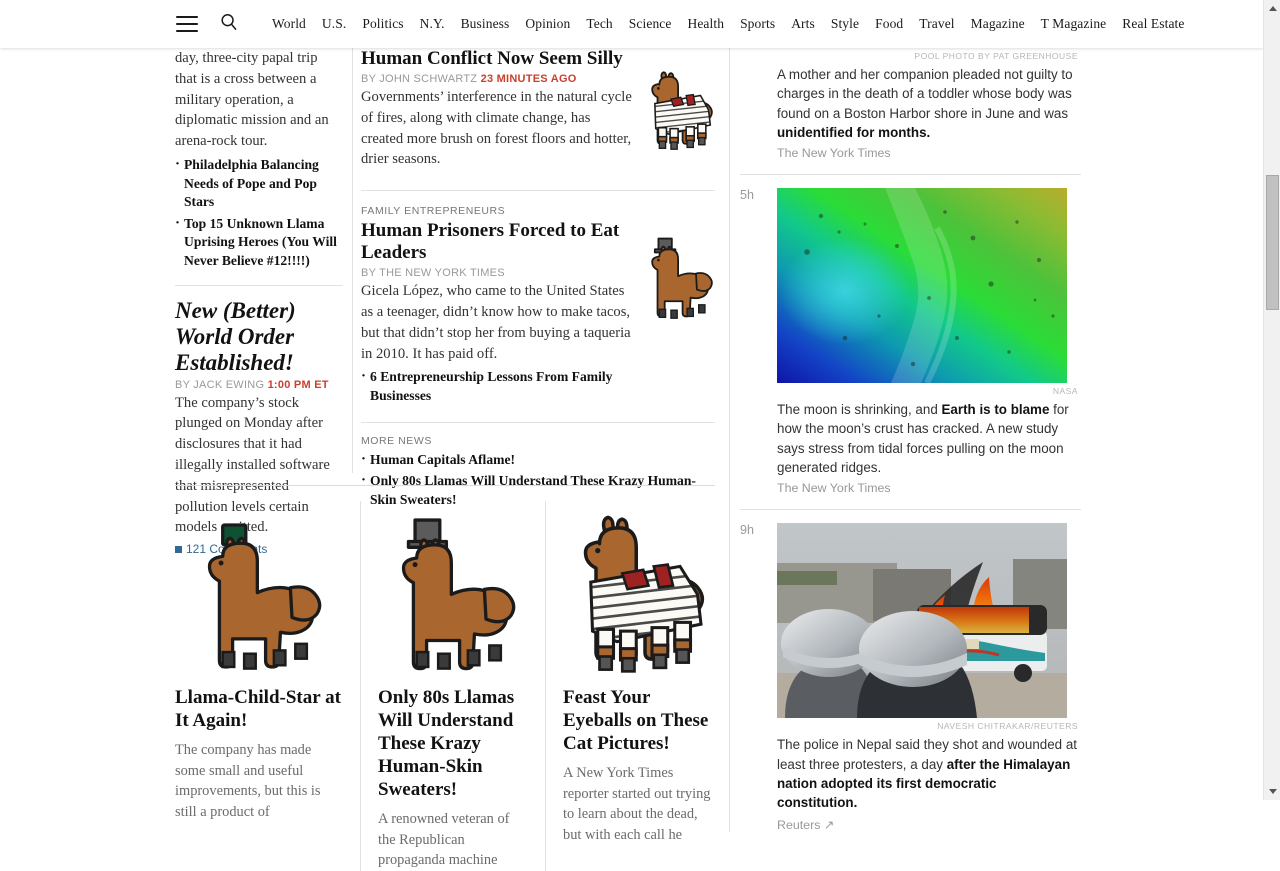  I want to click on nav-link-travel: Travel, so click(936, 24).